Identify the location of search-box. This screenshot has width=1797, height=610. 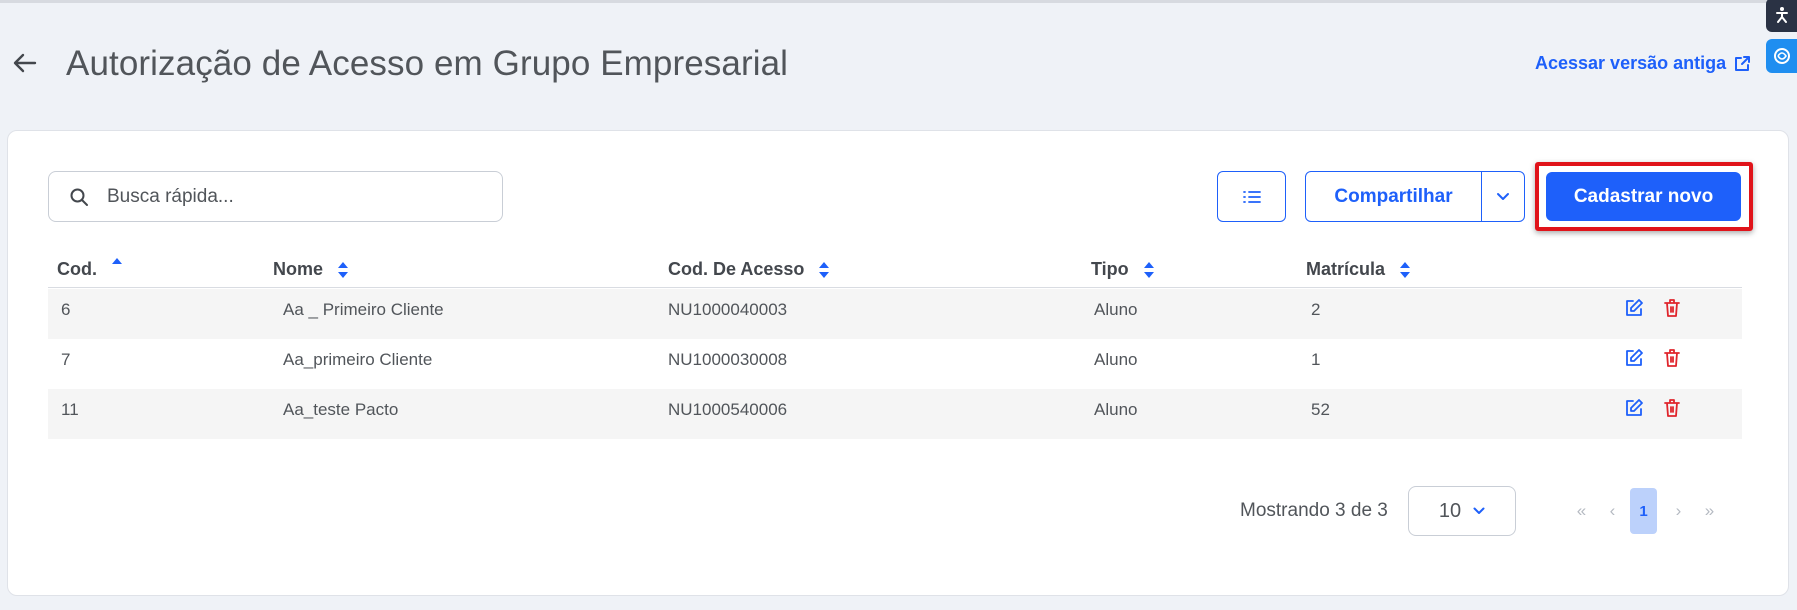
(275, 196).